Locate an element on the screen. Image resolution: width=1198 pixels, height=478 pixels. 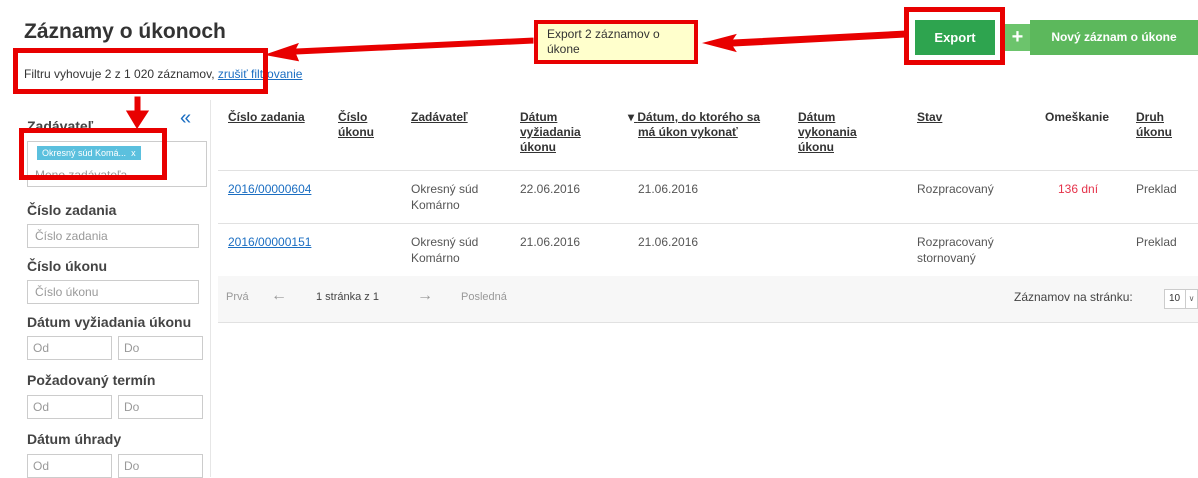
arrow-to-export is located at coordinates (802, 41).